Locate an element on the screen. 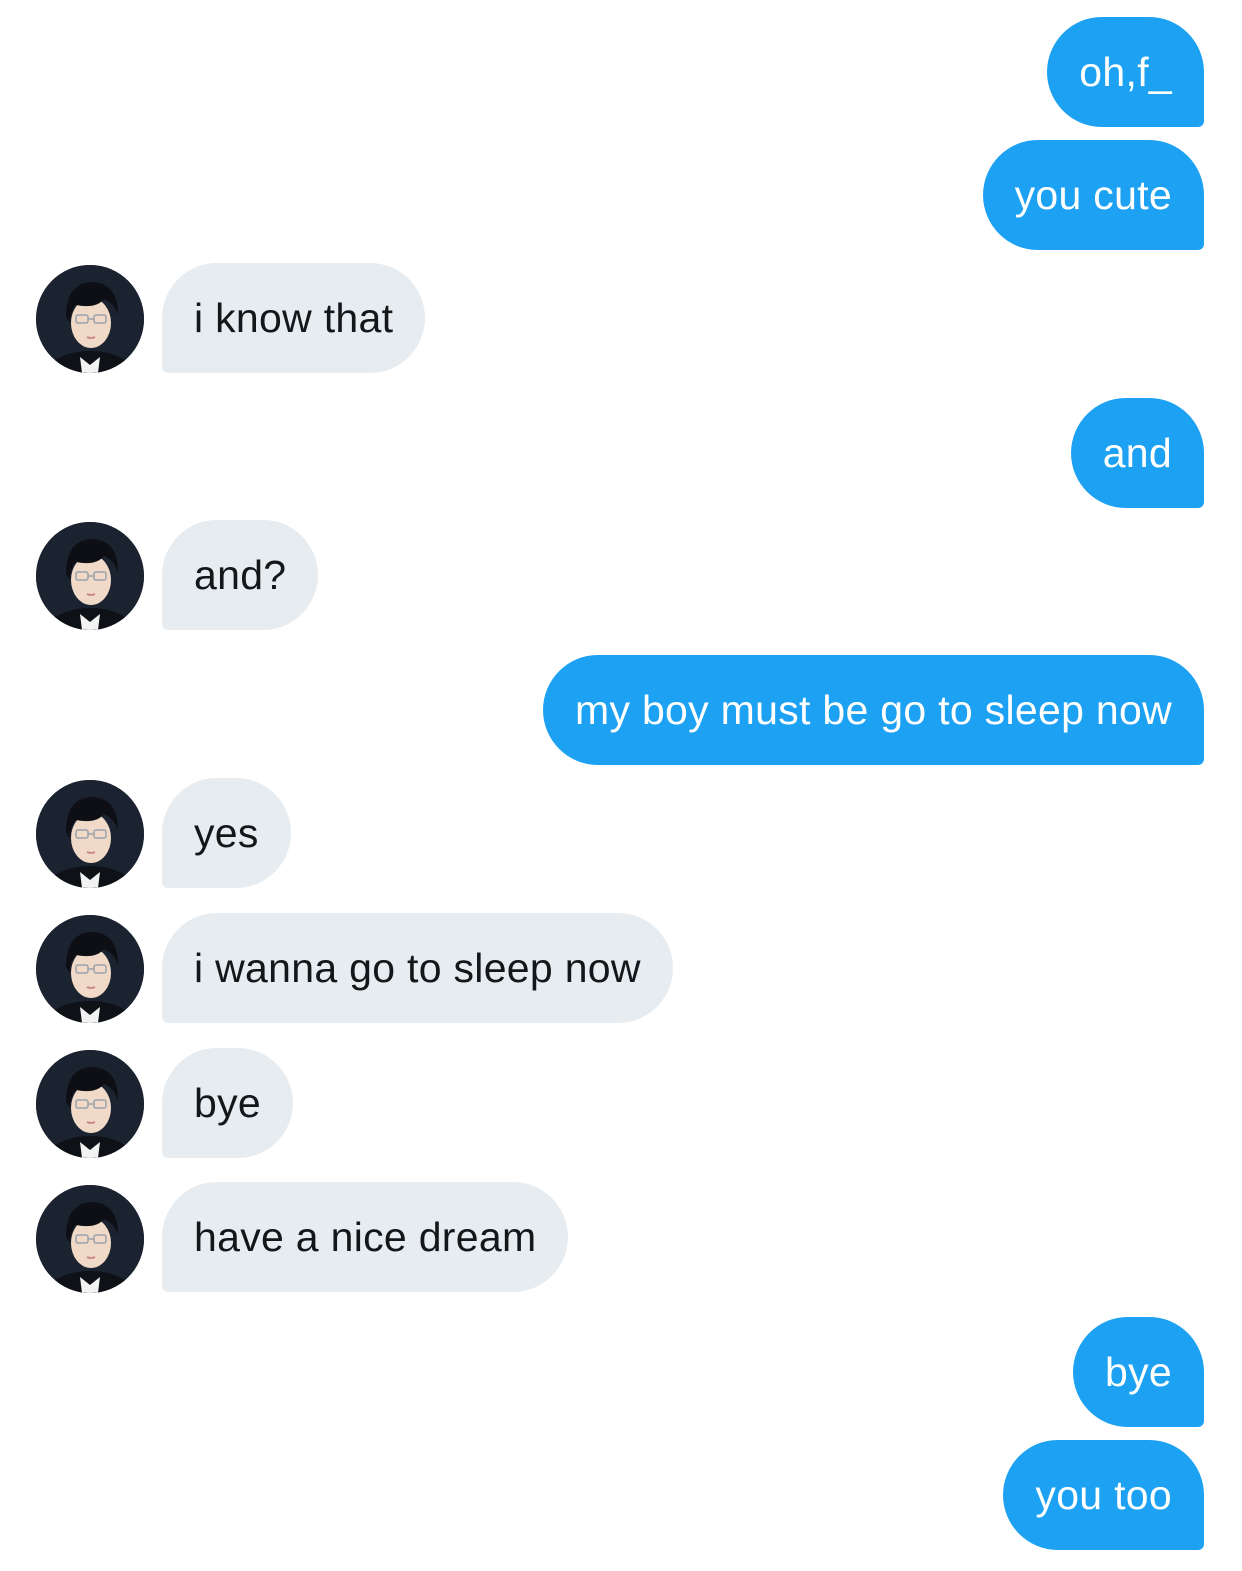 This screenshot has width=1242, height=1571. message-bubble-sent: bye is located at coordinates (1138, 1372).